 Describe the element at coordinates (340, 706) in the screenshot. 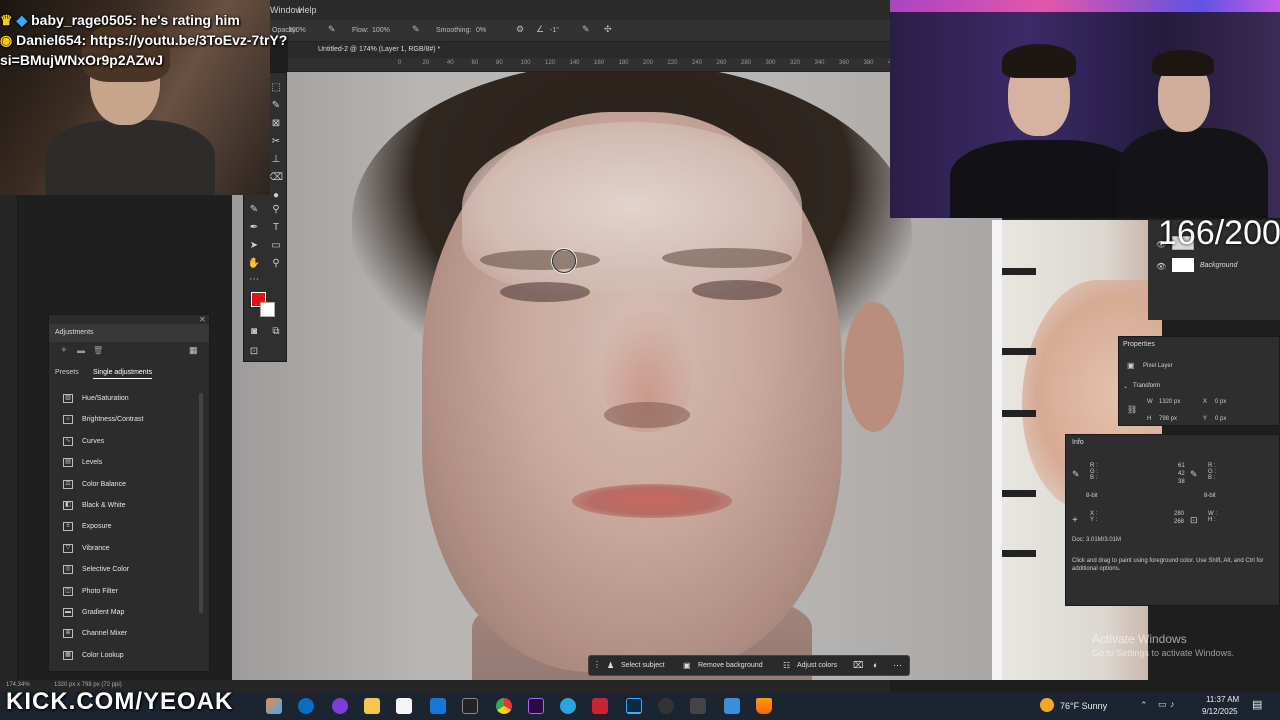

I see `discord-icon` at that location.